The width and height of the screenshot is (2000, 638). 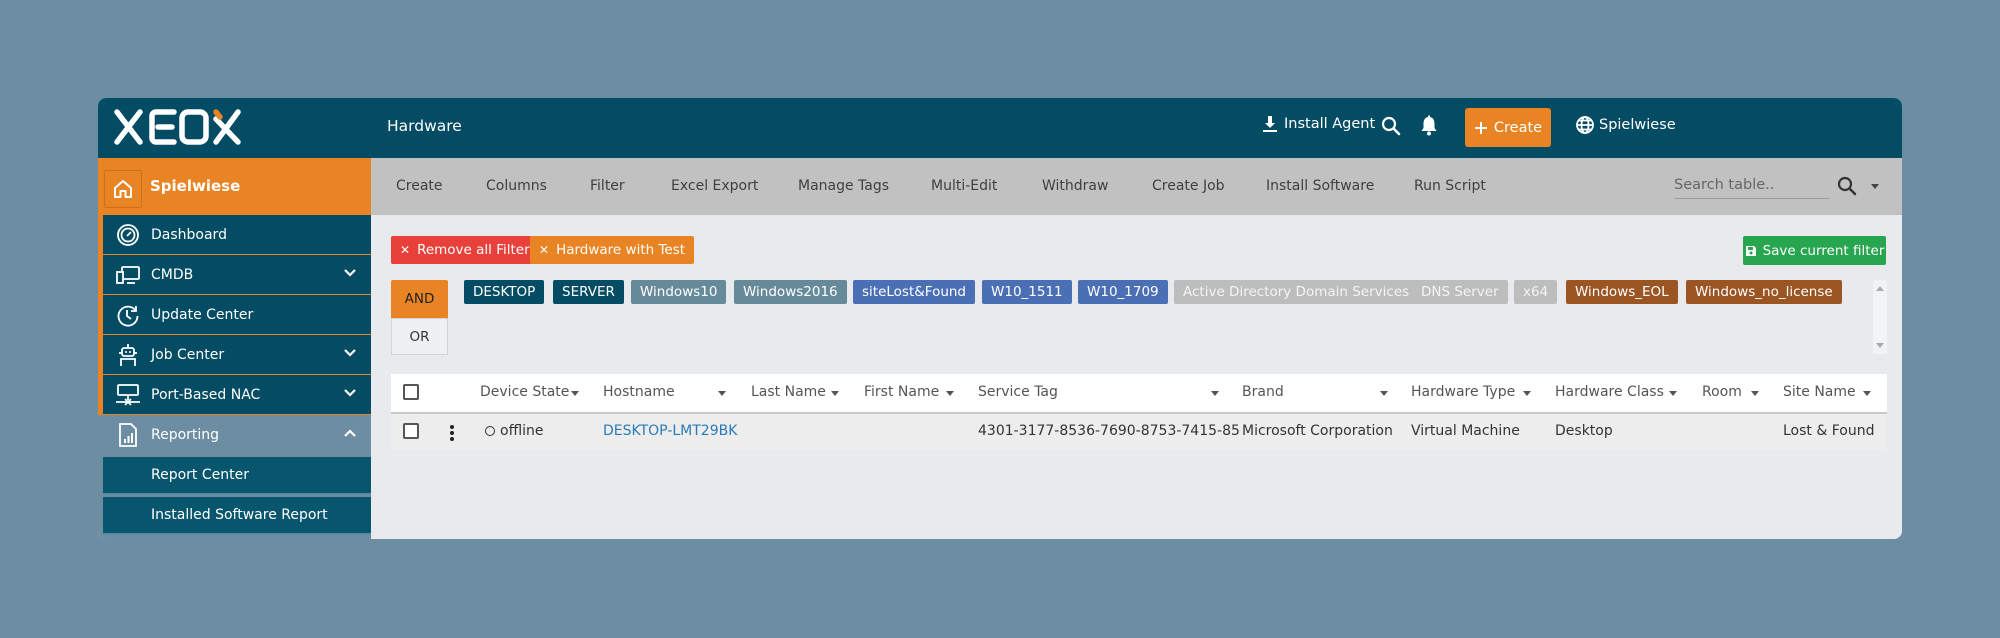 I want to click on remove-all-filter-button: ✕ Remove all Filter, so click(x=465, y=250).